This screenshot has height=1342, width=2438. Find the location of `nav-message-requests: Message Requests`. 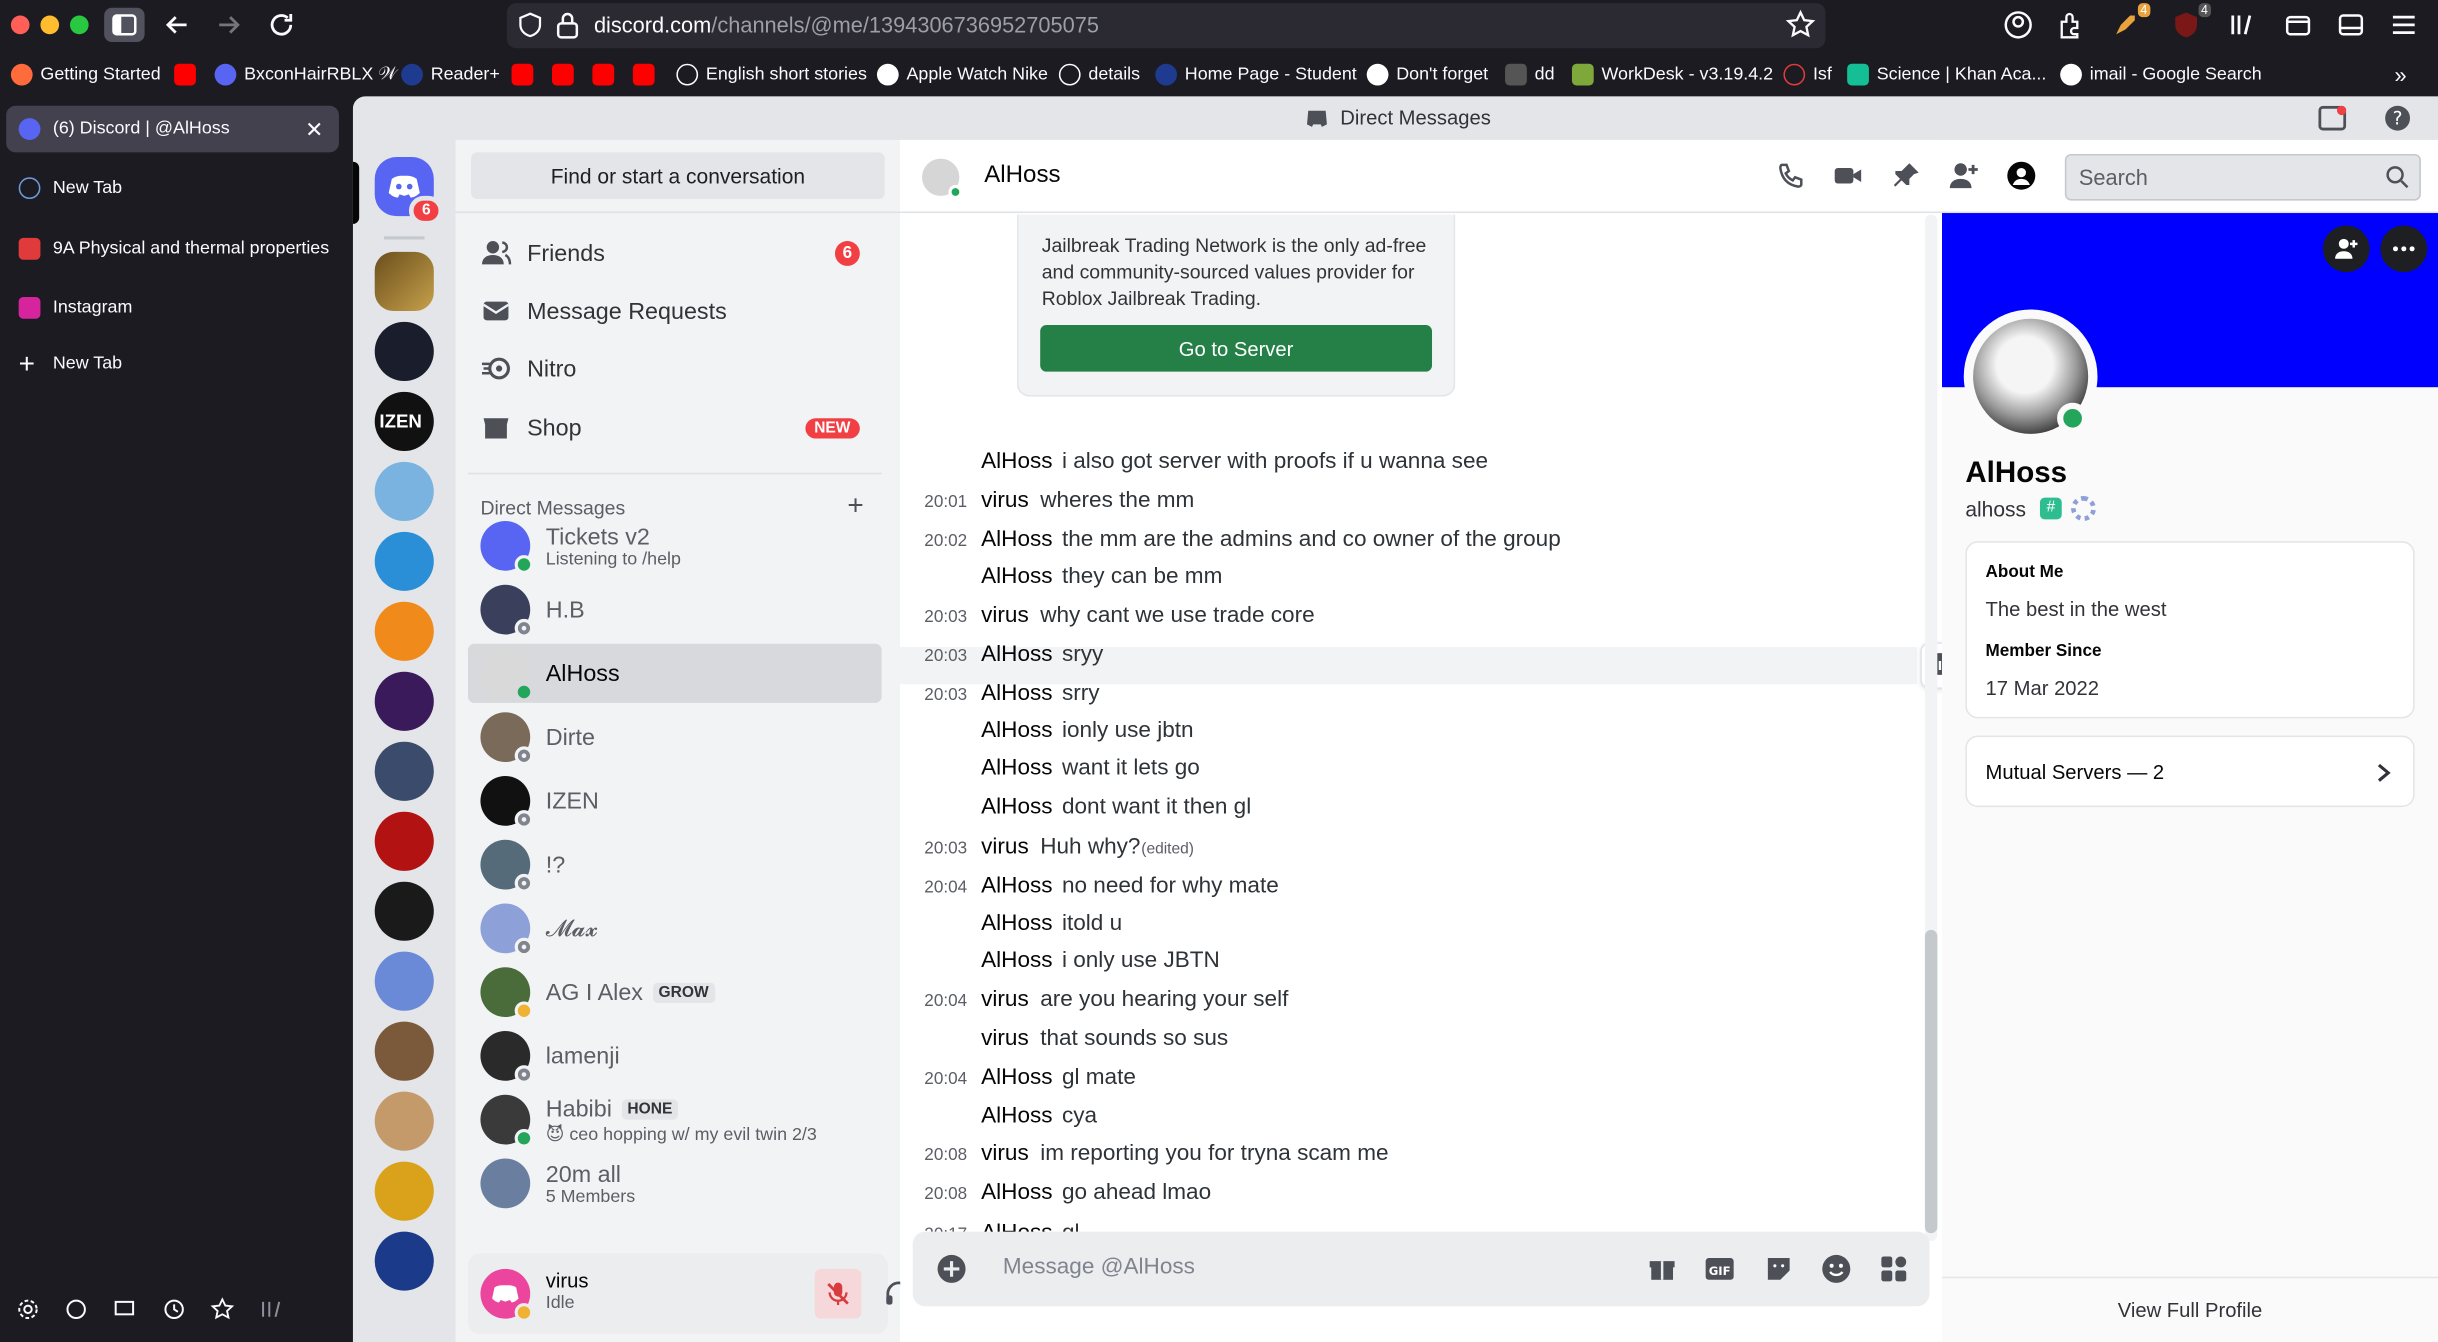

nav-message-requests: Message Requests is located at coordinates (675, 310).